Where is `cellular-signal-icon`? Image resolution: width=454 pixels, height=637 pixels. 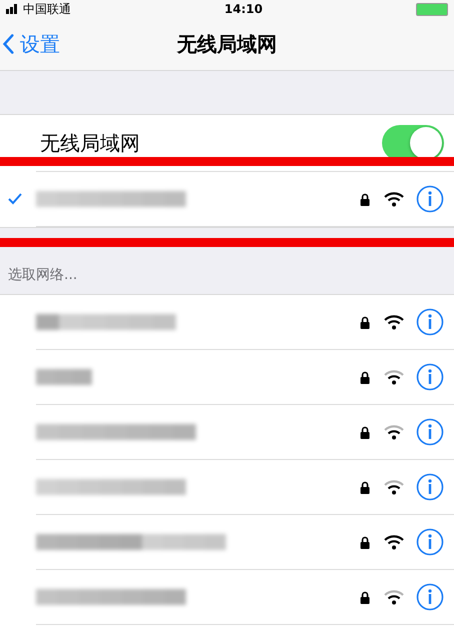
cellular-signal-icon is located at coordinates (11, 9).